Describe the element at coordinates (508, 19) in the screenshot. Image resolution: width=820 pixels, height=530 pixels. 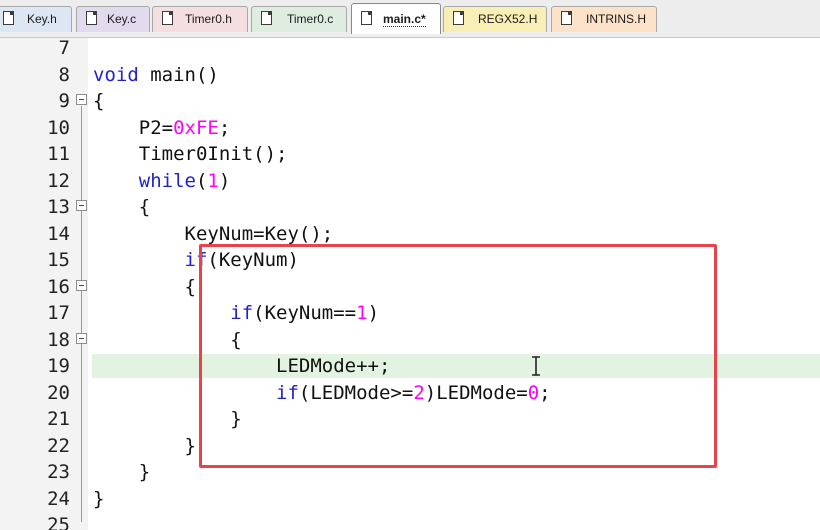
I see `tab-label: REGX52.H` at that location.